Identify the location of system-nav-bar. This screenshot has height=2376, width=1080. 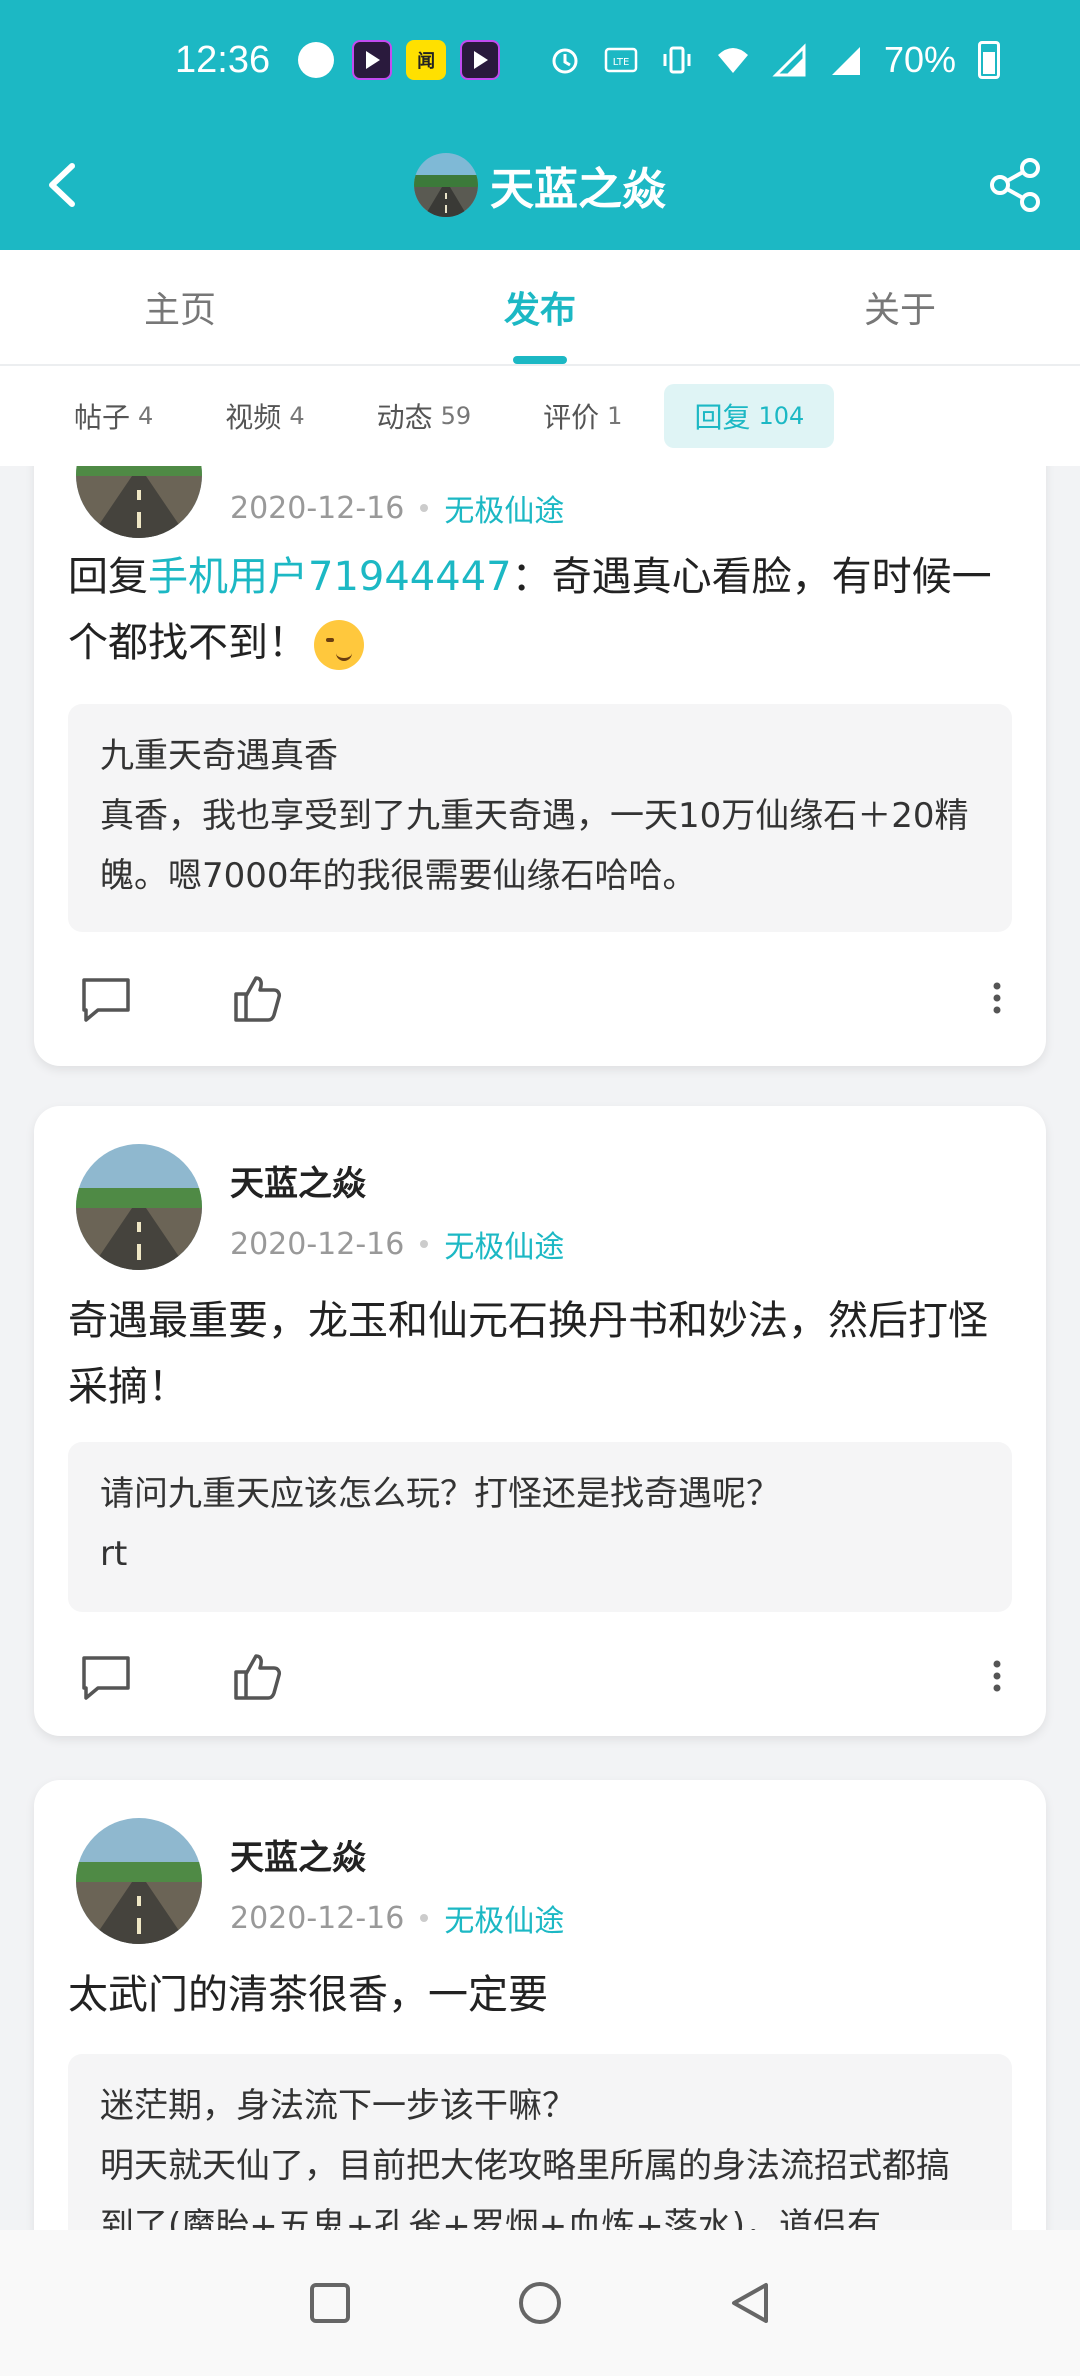
(540, 2303).